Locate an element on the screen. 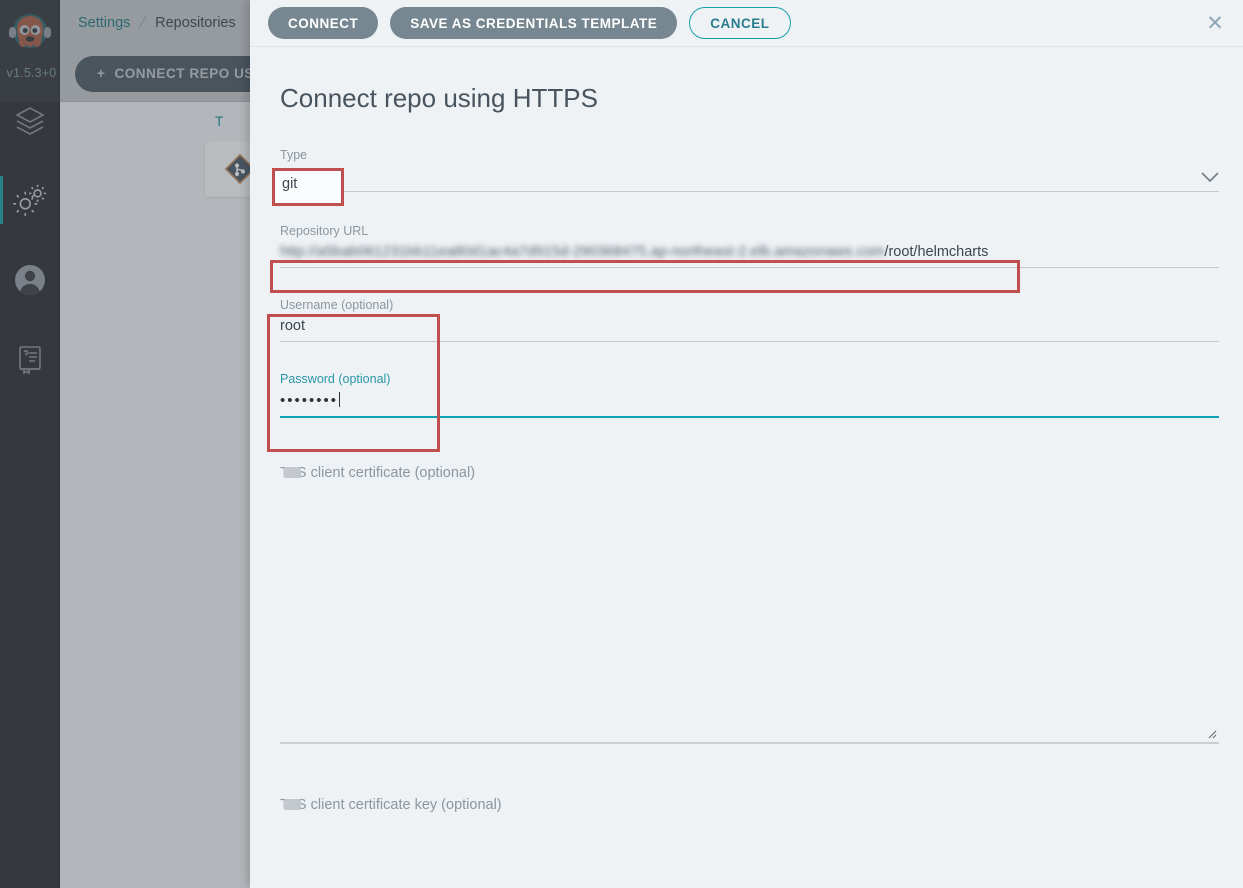 This screenshot has width=1243, height=888. textarea-resize-handle is located at coordinates (1211, 733).